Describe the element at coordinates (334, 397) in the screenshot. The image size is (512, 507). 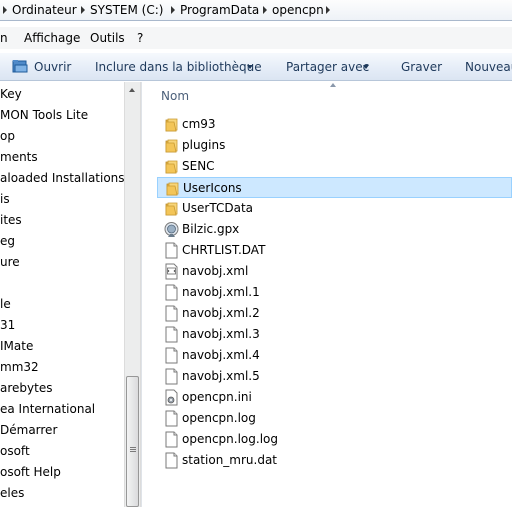
I see `file-row: opencpn.ini` at that location.